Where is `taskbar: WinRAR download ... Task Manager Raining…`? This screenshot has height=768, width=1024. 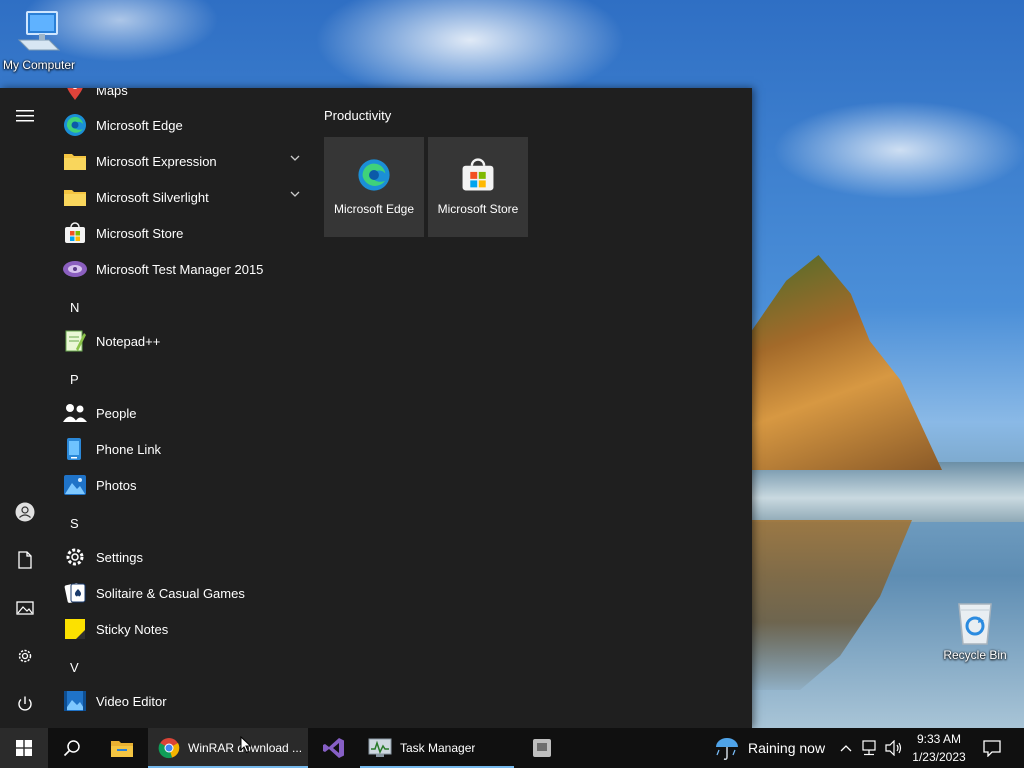 taskbar: WinRAR download ... Task Manager Raining… is located at coordinates (512, 748).